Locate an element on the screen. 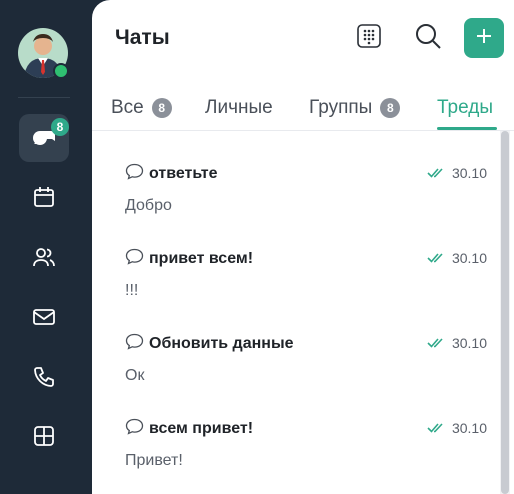  thread-title-text: всем привет! is located at coordinates (201, 428).